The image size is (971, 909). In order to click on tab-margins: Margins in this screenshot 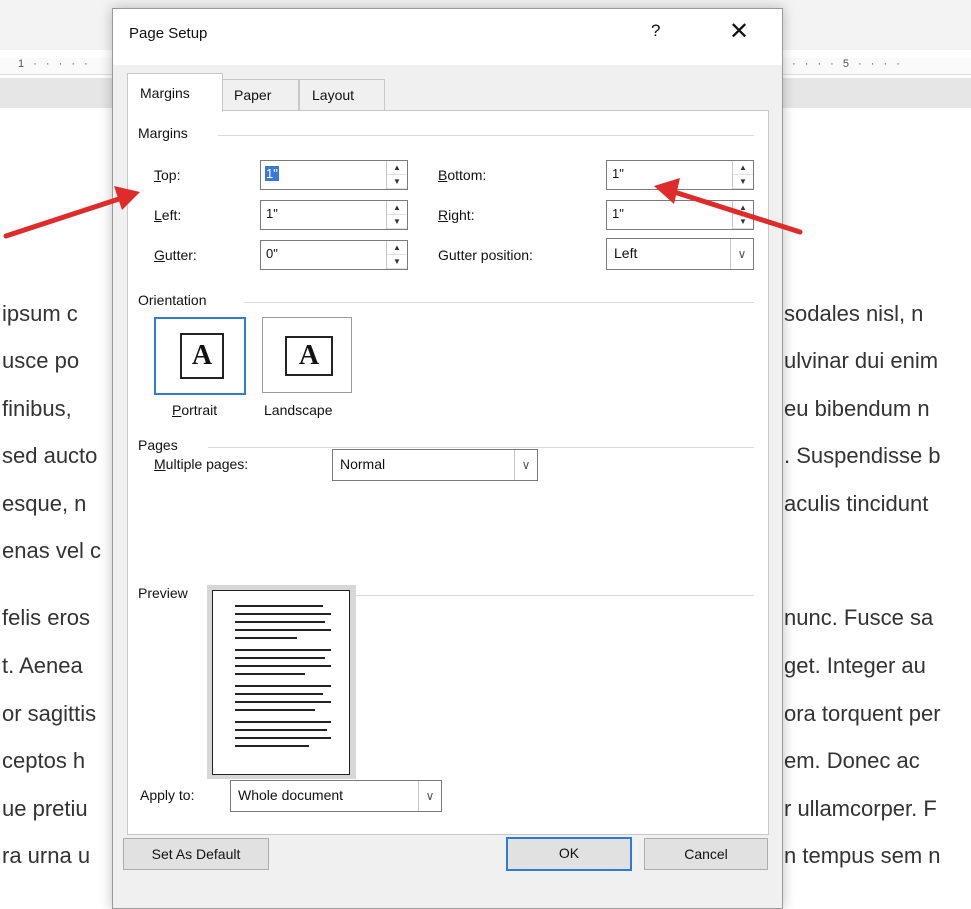, I will do `click(175, 92)`.